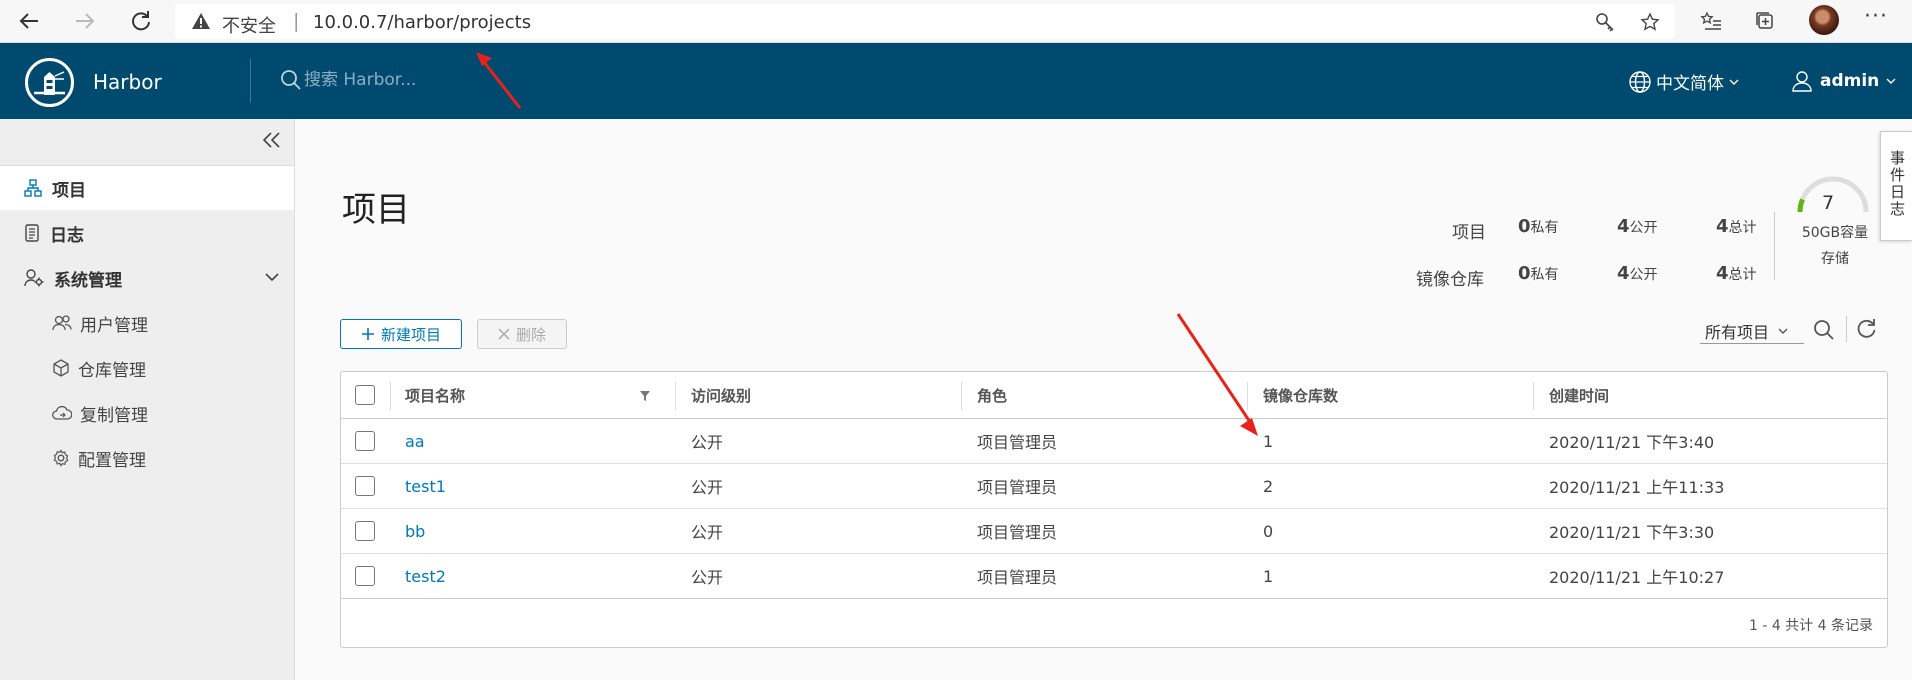 This screenshot has width=1912, height=680. I want to click on address-bar: 不安全 | 10.0.0.7/harbor/projects, so click(925, 21).